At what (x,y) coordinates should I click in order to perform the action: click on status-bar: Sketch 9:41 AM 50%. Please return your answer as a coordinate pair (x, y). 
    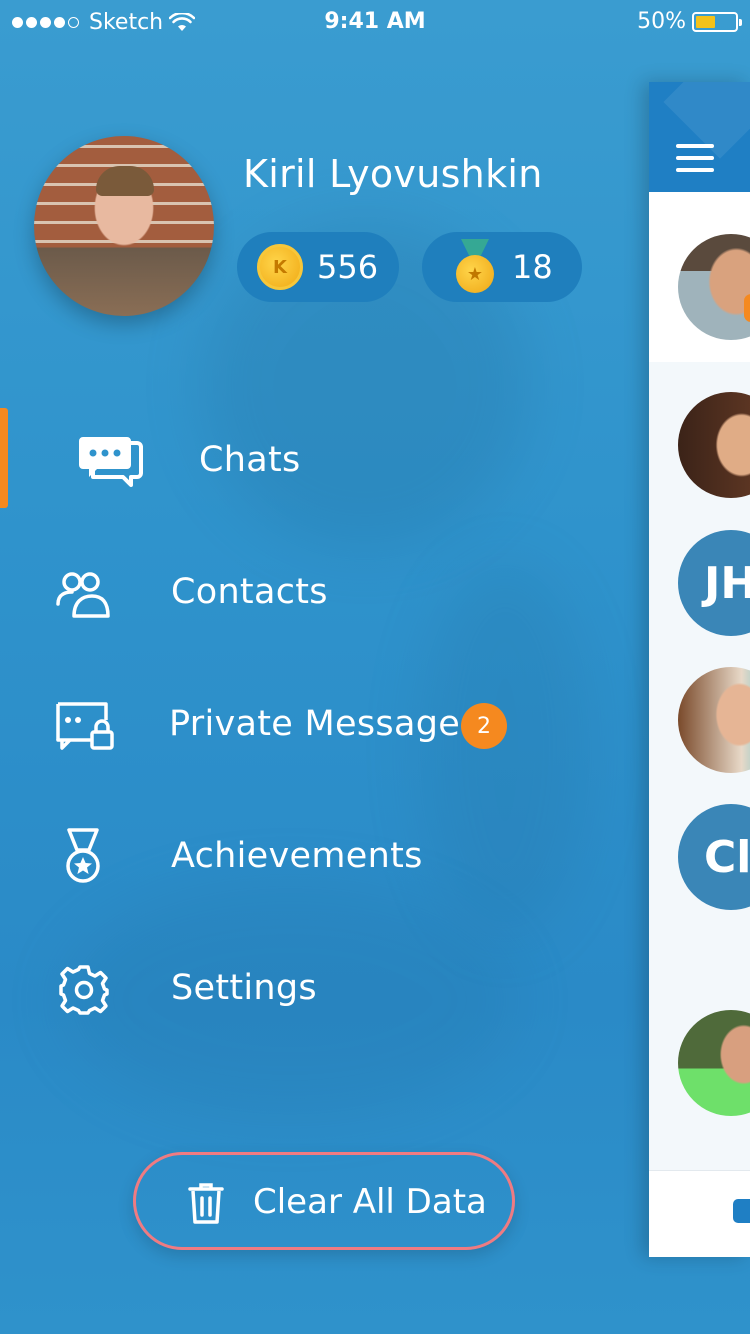
    Looking at the image, I should click on (375, 20).